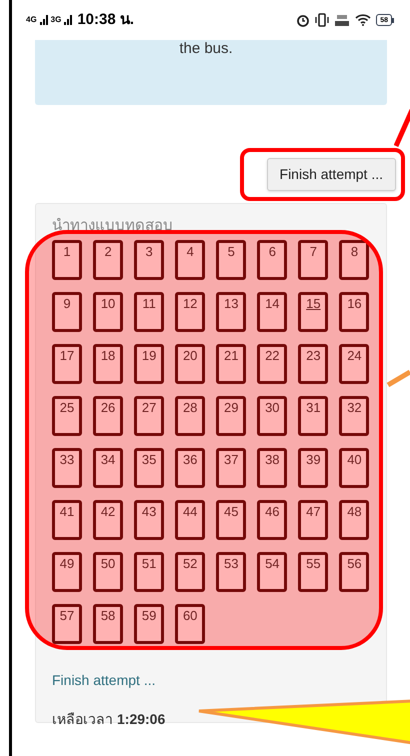  What do you see at coordinates (231, 520) in the screenshot?
I see `question-button: 45` at bounding box center [231, 520].